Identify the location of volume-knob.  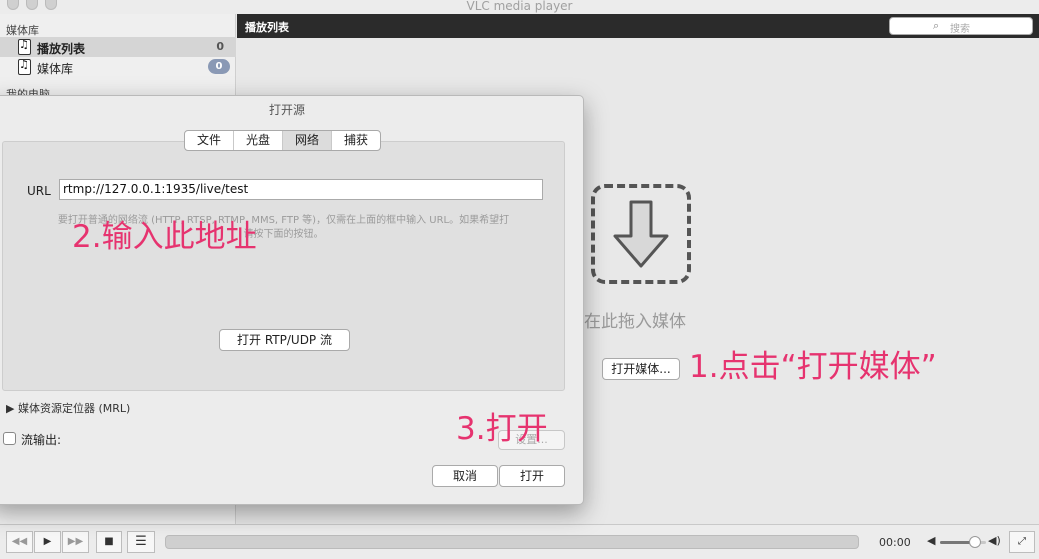
(974, 542).